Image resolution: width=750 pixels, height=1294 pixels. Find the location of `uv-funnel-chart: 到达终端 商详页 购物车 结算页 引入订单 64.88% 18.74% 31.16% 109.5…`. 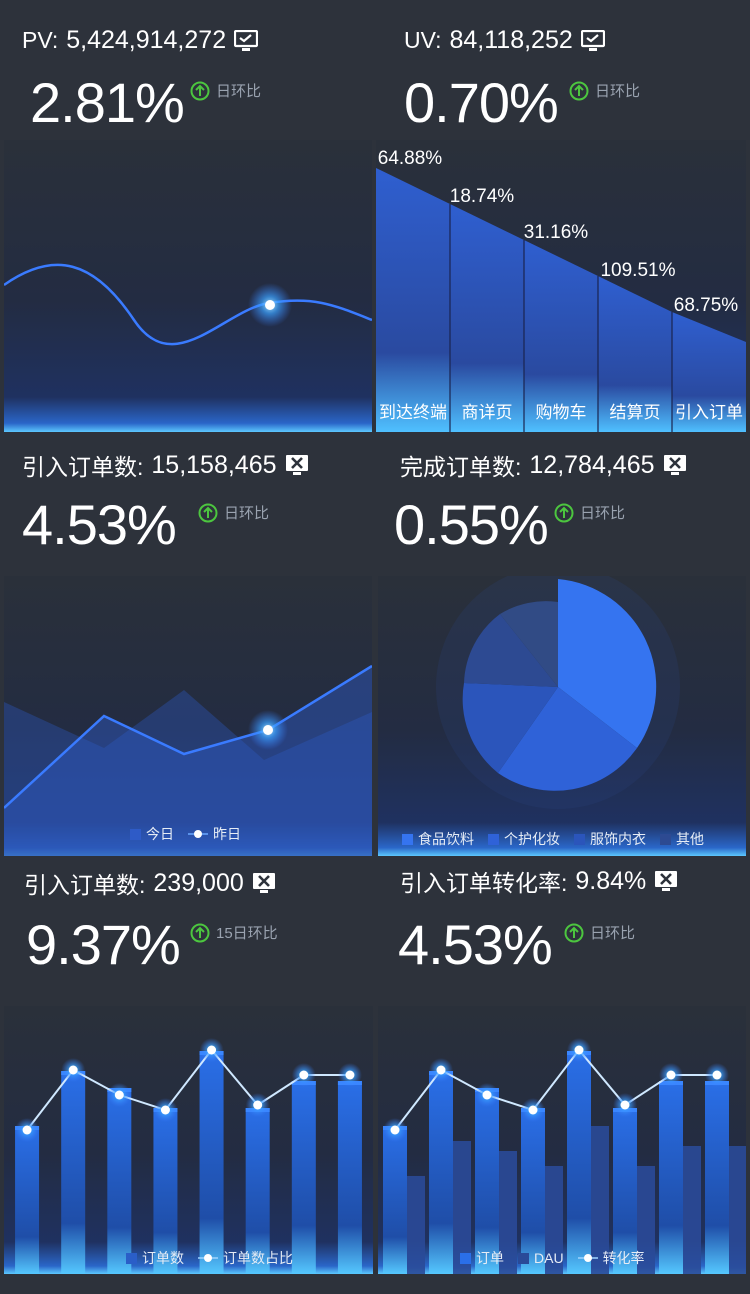

uv-funnel-chart: 到达终端 商详页 购物车 结算页 引入订单 64.88% 18.74% 31.16% 109.5… is located at coordinates (561, 290).